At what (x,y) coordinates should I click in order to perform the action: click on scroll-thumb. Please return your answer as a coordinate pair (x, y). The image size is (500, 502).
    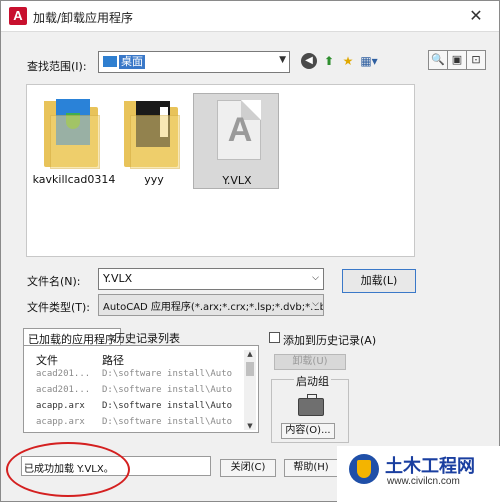
    Looking at the image, I should click on (250, 369).